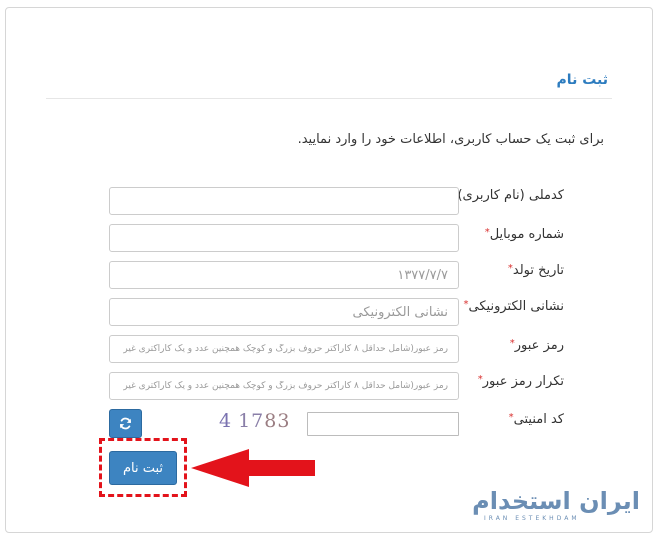  What do you see at coordinates (538, 419) in the screenshot?
I see `captcha-label-text: کد امنیتی` at bounding box center [538, 419].